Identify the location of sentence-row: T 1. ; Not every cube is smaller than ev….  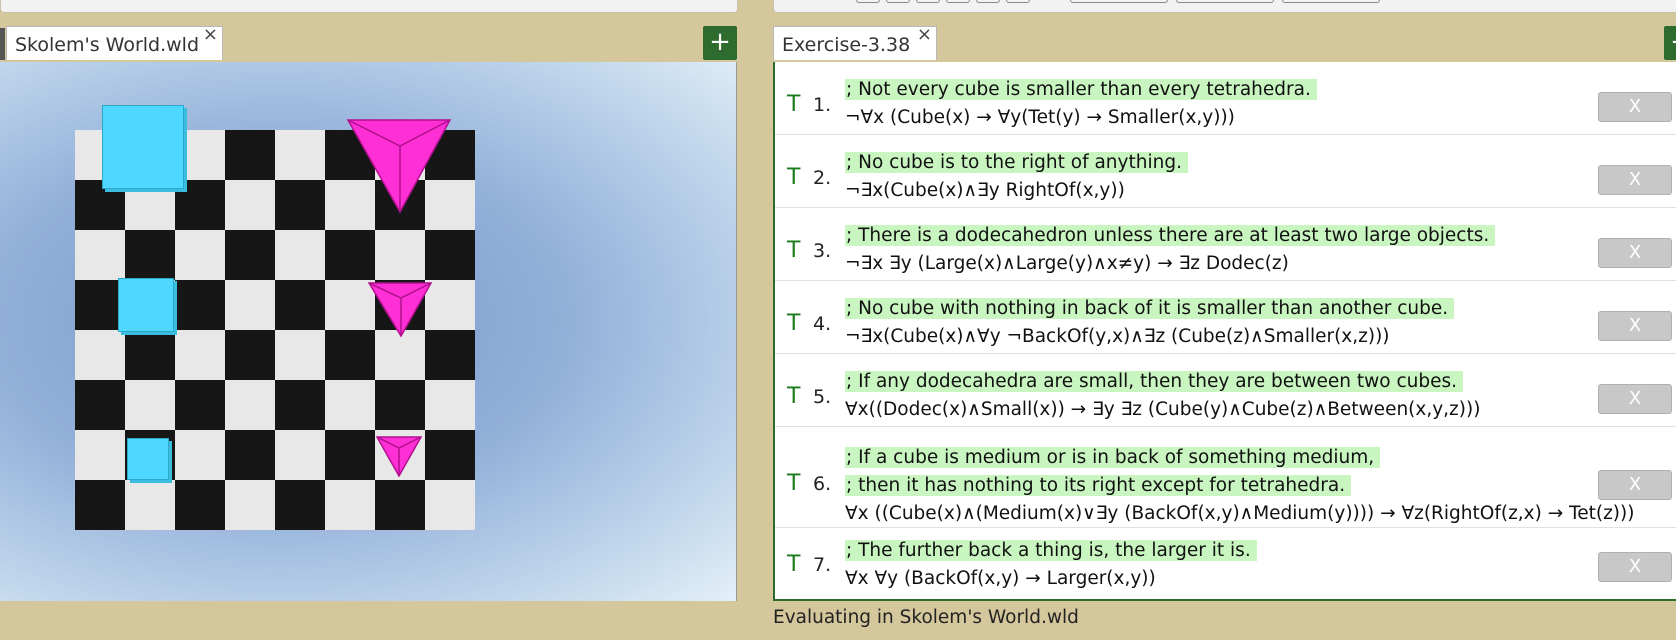
(1225, 98).